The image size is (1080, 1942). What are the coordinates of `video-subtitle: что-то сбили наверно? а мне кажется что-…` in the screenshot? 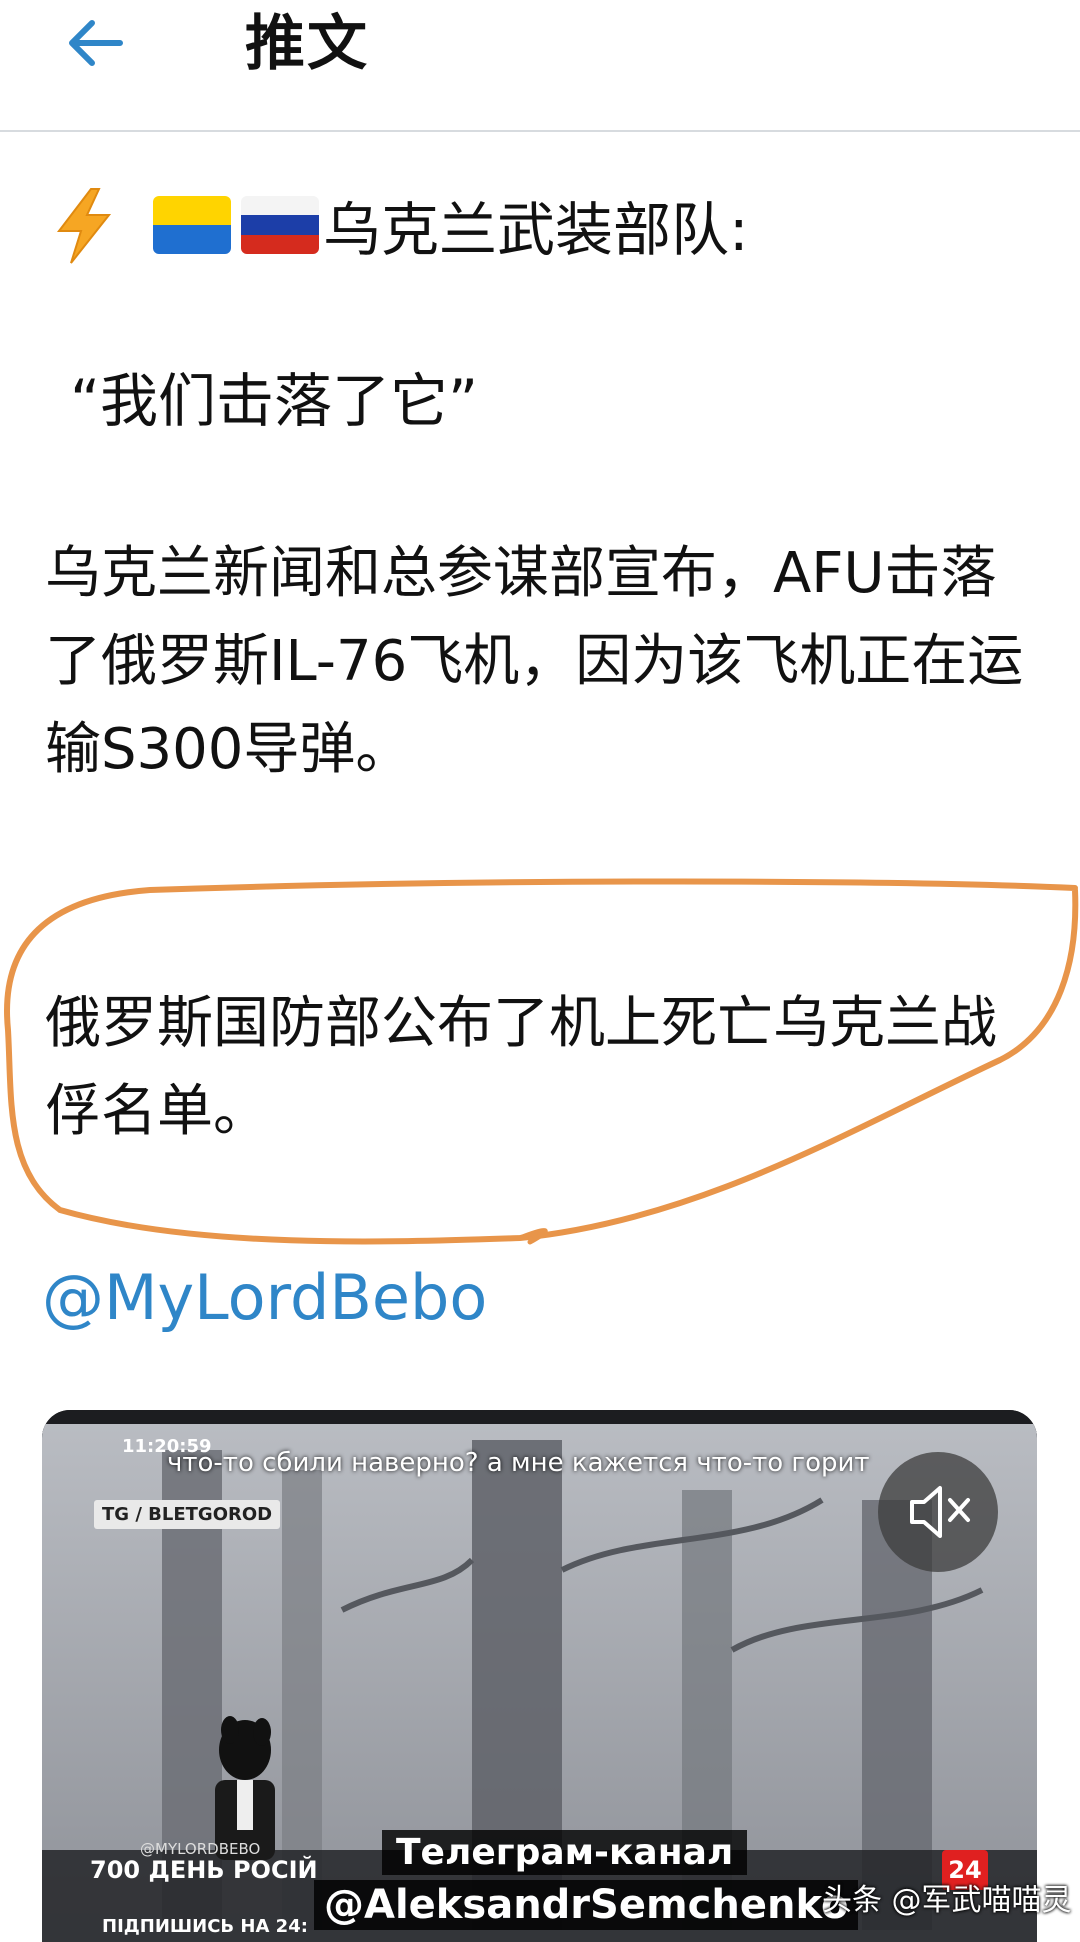 It's located at (518, 1463).